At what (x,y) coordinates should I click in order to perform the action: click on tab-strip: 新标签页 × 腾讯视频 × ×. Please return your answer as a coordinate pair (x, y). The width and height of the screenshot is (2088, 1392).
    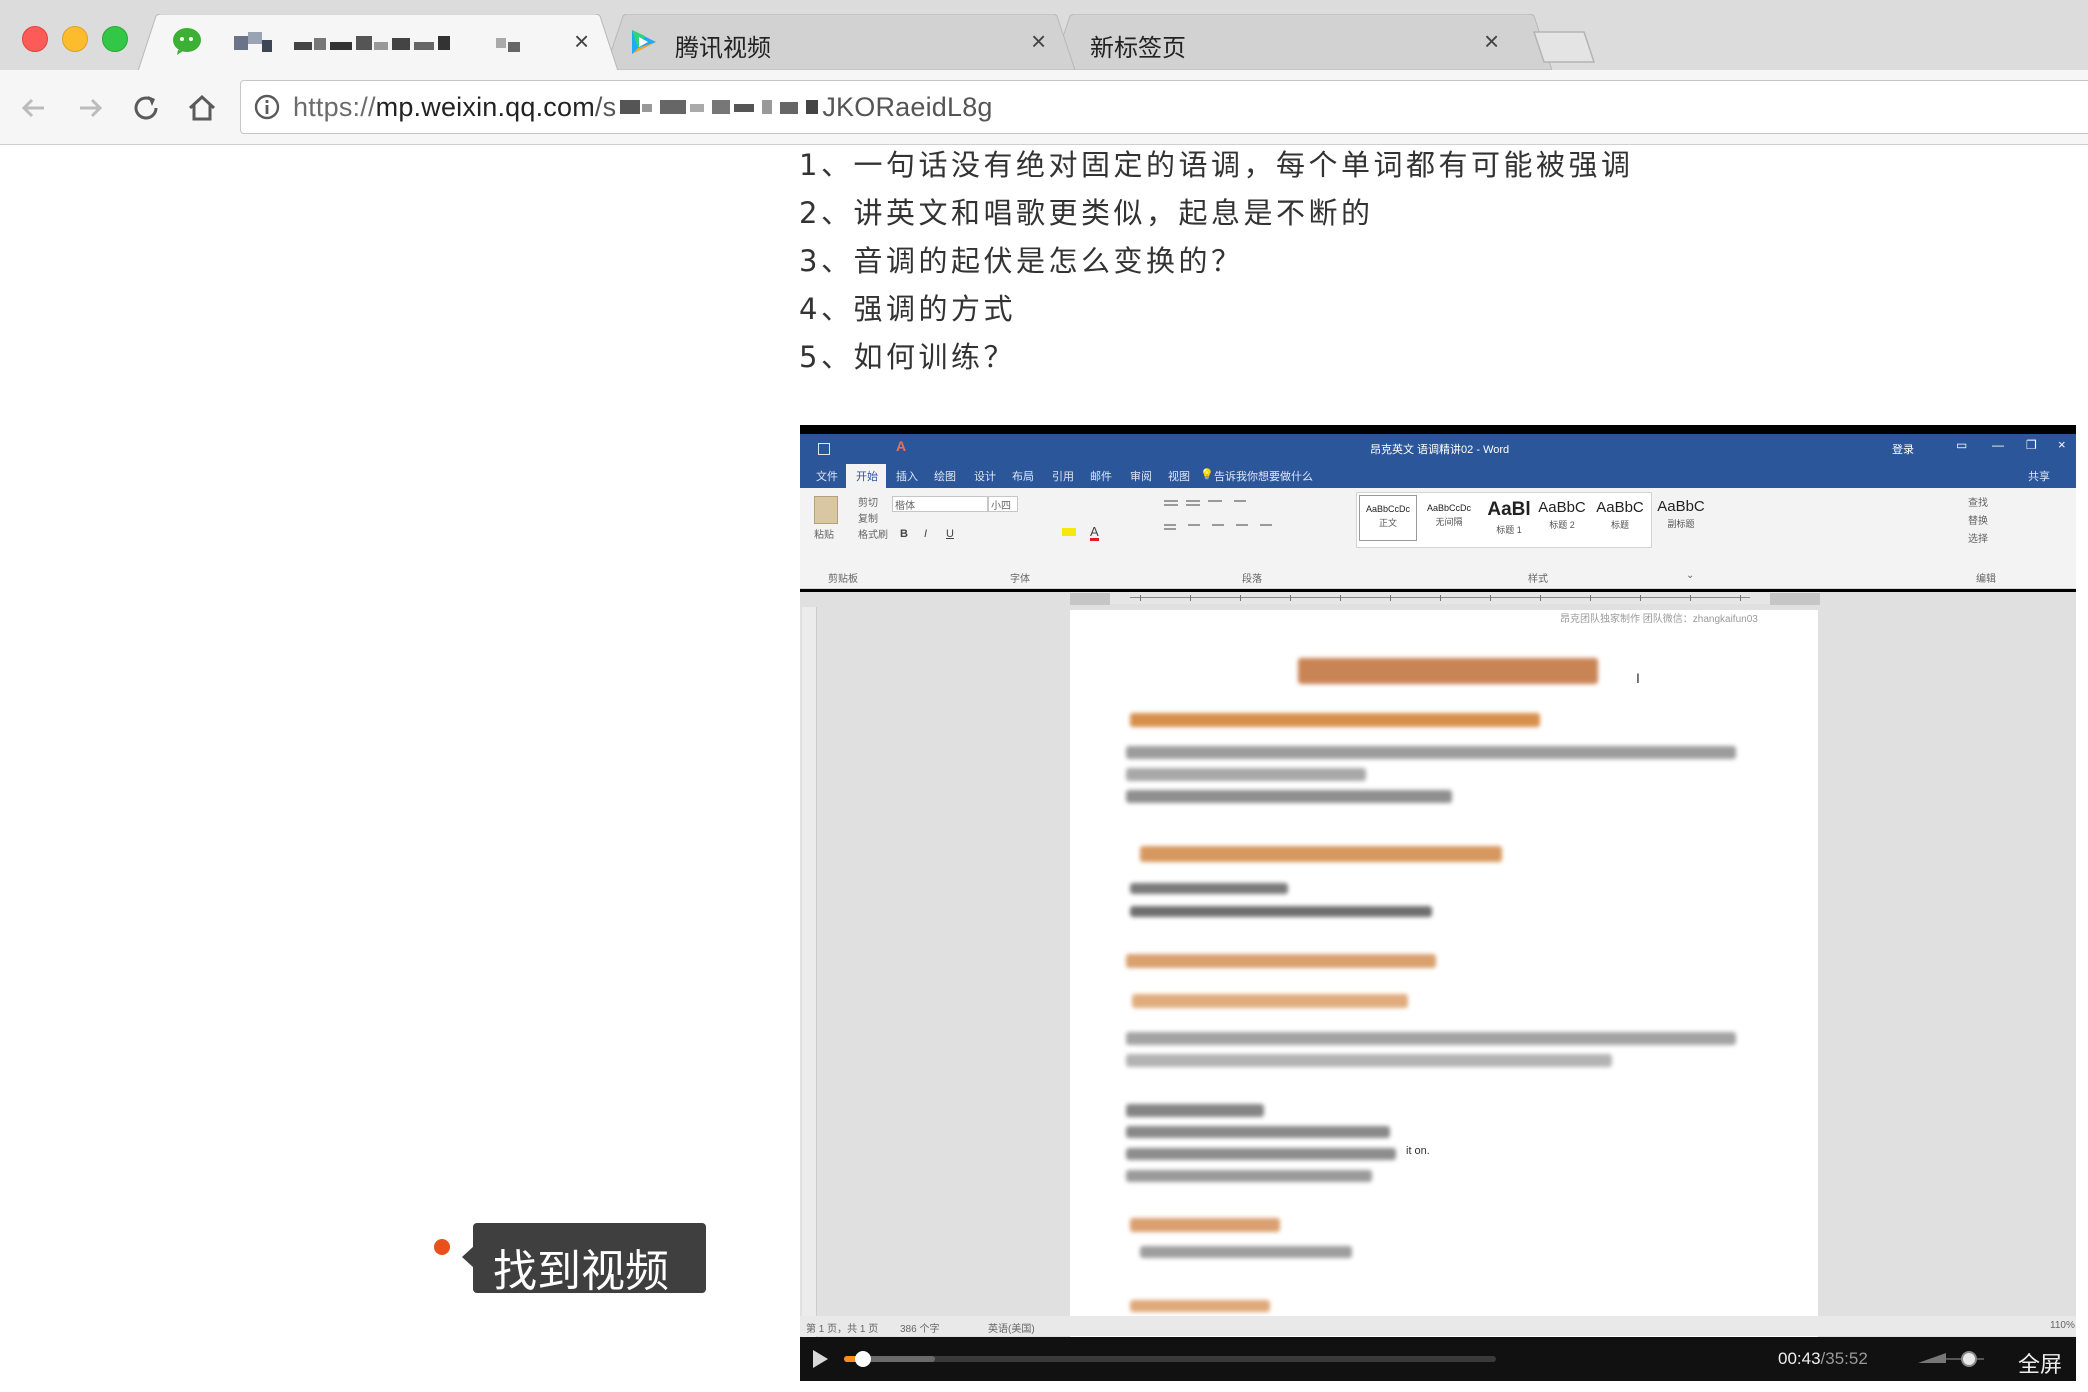
    Looking at the image, I should click on (1044, 35).